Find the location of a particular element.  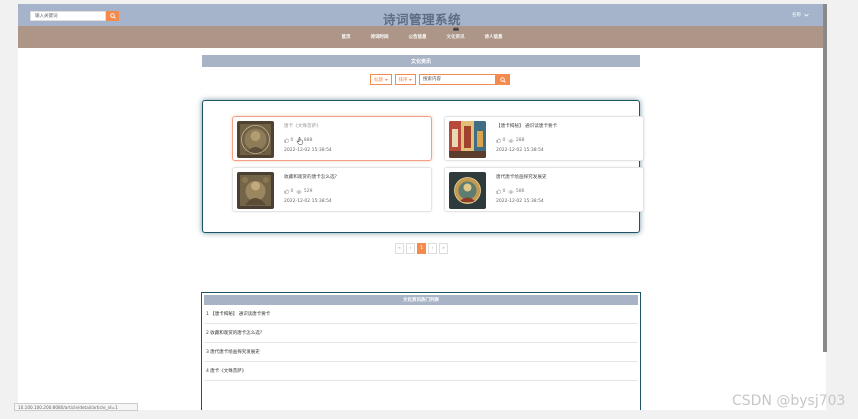

content-search-input is located at coordinates (457, 79).